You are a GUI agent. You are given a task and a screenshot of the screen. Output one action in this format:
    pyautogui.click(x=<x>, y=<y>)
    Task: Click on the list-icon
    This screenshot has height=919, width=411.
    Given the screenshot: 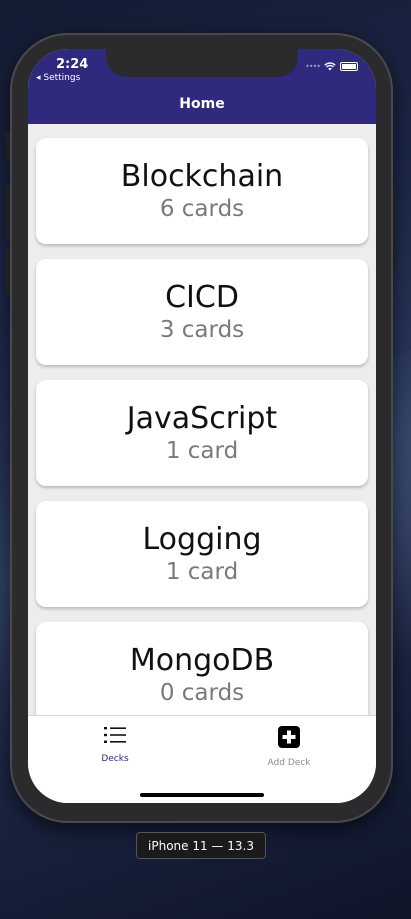 What is the action you would take?
    pyautogui.click(x=115, y=735)
    